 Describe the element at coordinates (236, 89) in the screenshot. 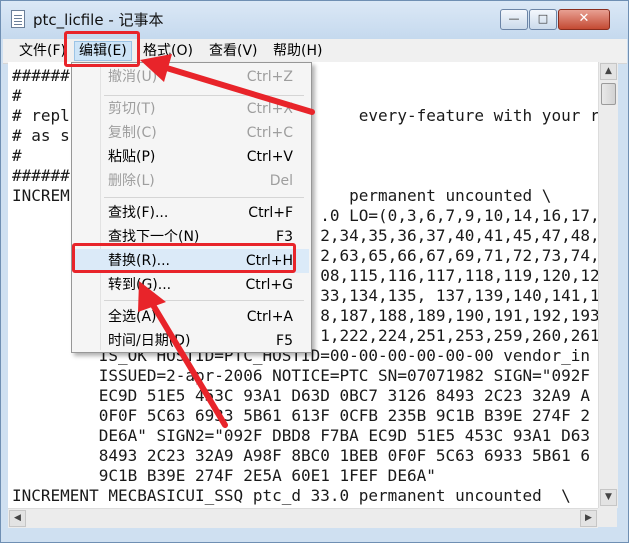

I see `arrow-to-edit-menu` at that location.